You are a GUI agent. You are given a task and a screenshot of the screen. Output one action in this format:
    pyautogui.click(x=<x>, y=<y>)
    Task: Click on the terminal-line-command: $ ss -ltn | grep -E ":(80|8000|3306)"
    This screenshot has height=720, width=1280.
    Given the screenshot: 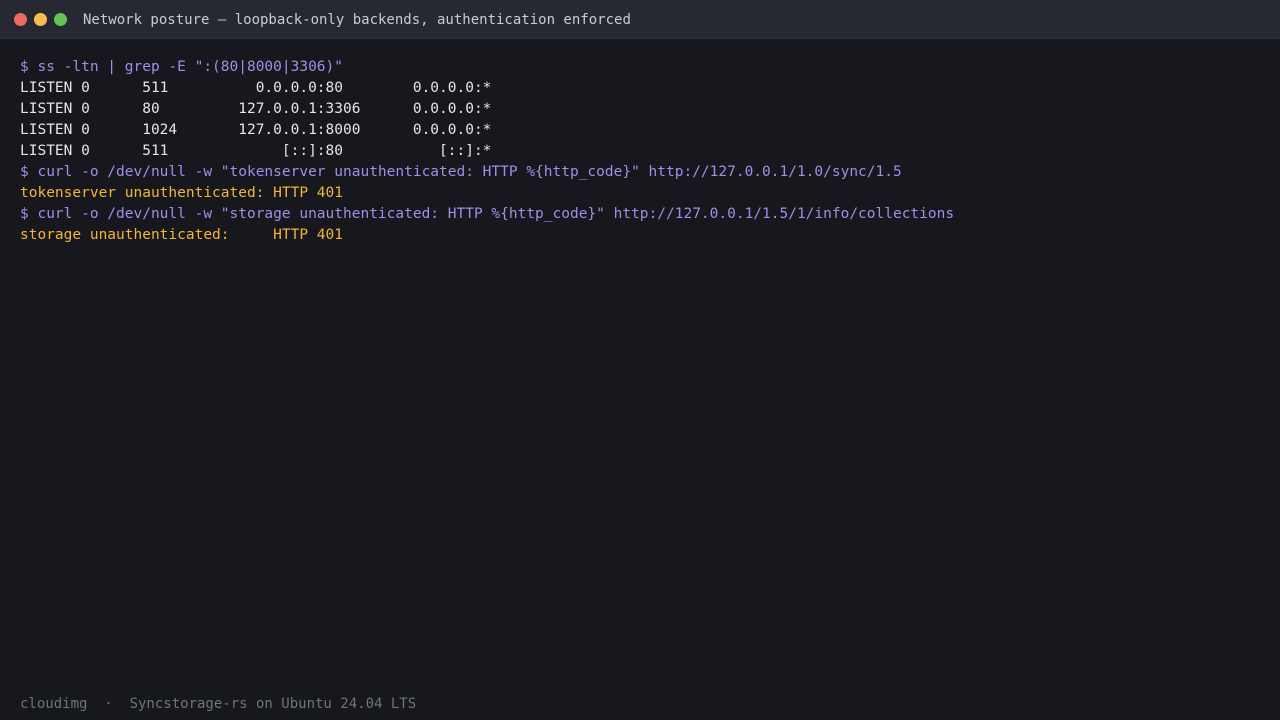 What is the action you would take?
    pyautogui.click(x=182, y=67)
    